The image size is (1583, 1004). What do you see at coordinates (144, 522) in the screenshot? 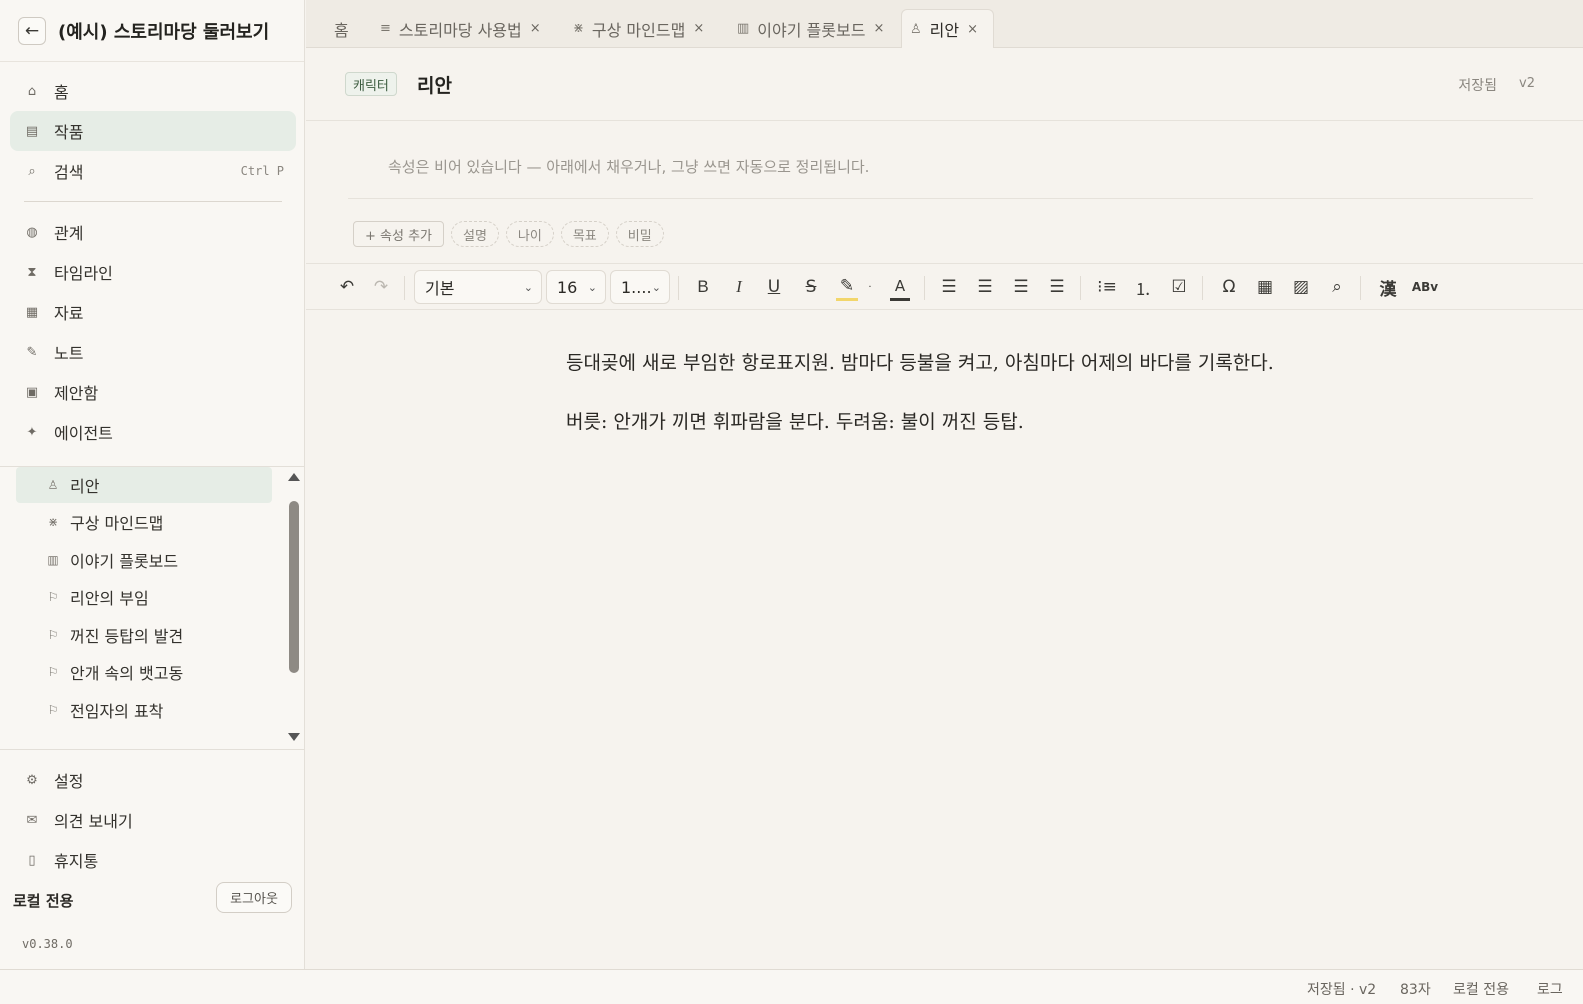
I see `tree-item: ⋇ 구상 마인드맵` at bounding box center [144, 522].